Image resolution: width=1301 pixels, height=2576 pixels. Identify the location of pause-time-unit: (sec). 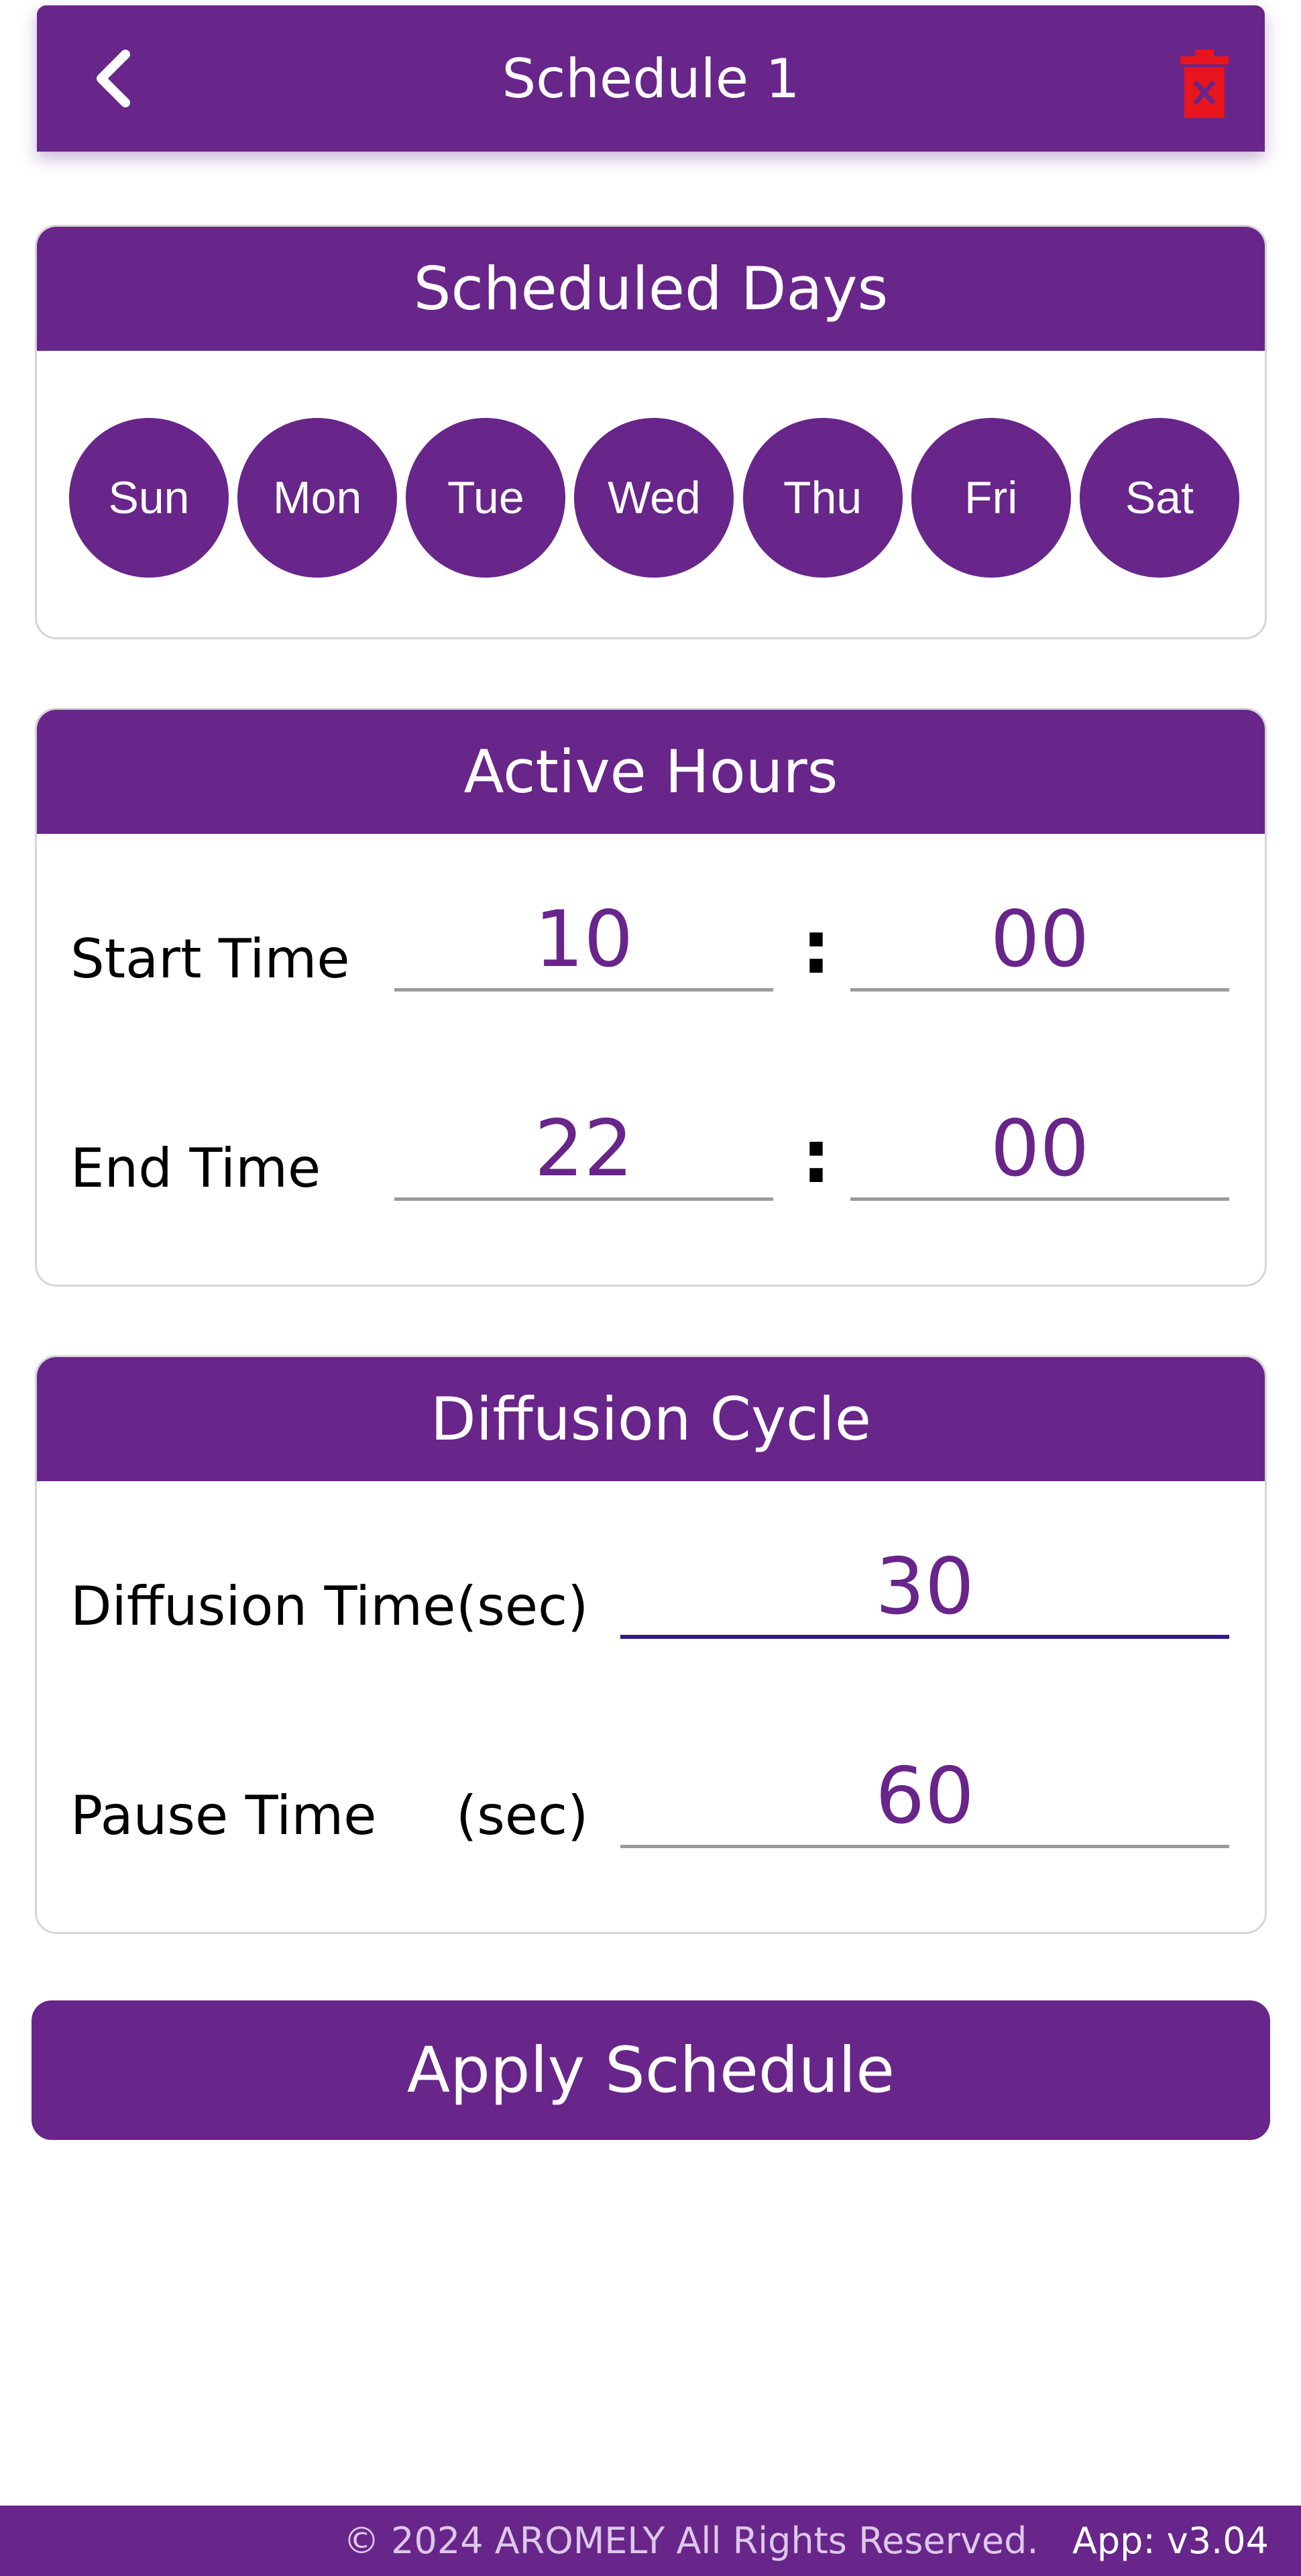
(522, 1815).